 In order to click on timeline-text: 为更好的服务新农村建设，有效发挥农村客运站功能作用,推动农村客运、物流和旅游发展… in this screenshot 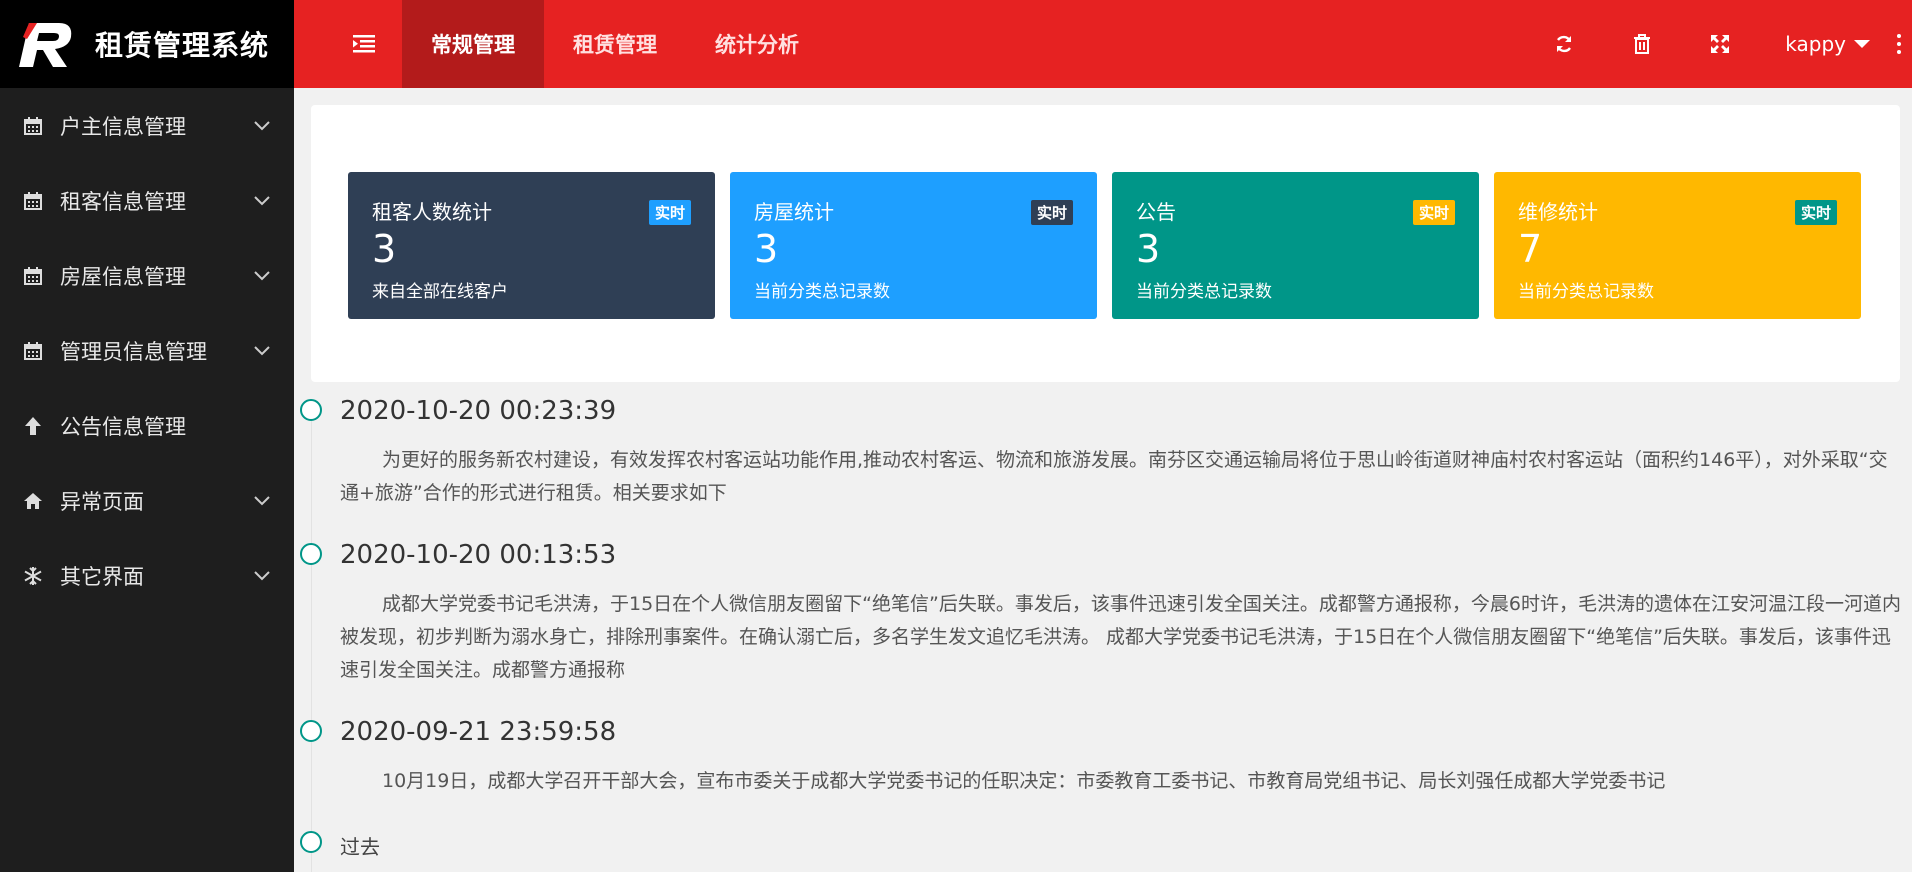, I will do `click(1114, 476)`.